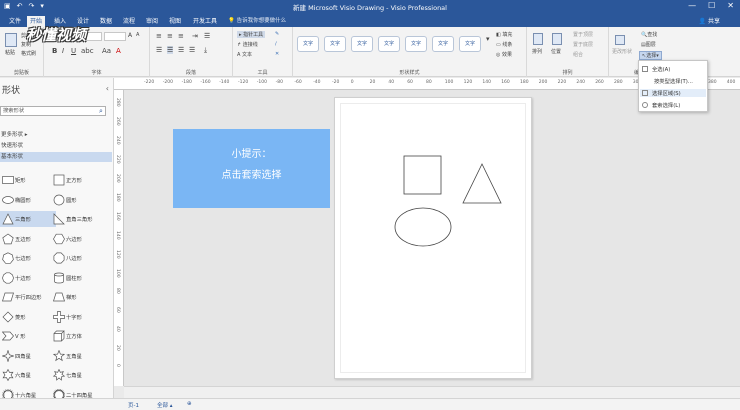  I want to click on square-shape, so click(422, 175).